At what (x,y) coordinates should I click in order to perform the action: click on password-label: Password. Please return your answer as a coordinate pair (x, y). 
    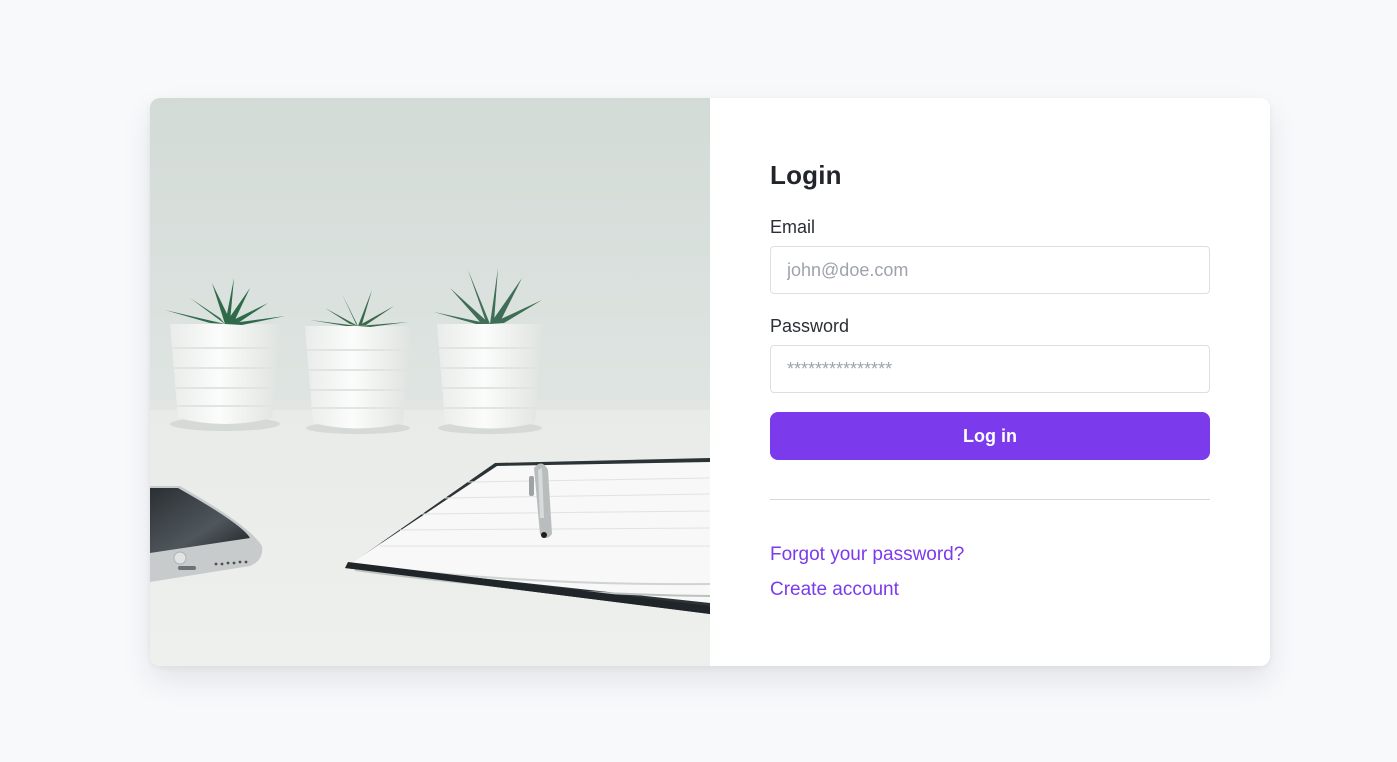
    Looking at the image, I should click on (810, 326).